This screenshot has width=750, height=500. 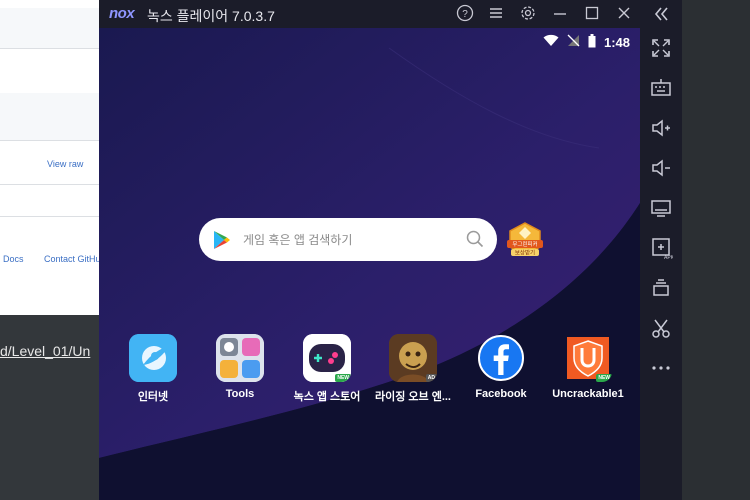 What do you see at coordinates (616, 42) in the screenshot?
I see `status-time: 1:48` at bounding box center [616, 42].